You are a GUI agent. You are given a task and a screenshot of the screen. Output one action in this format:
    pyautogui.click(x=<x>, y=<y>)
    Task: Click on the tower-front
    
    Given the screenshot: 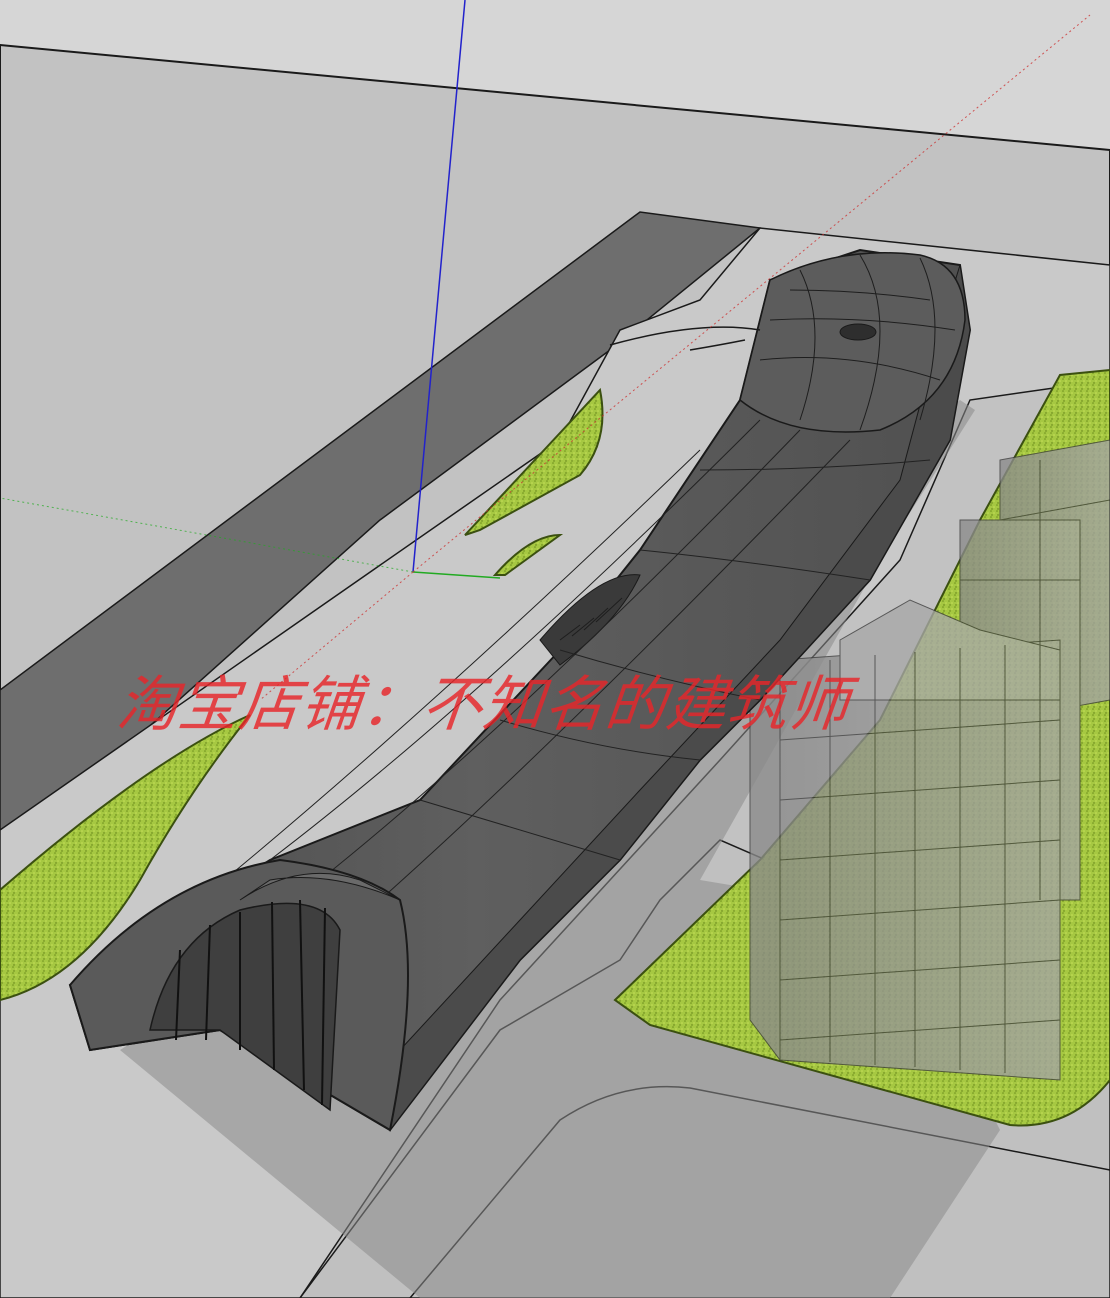 What is the action you would take?
    pyautogui.click(x=920, y=860)
    